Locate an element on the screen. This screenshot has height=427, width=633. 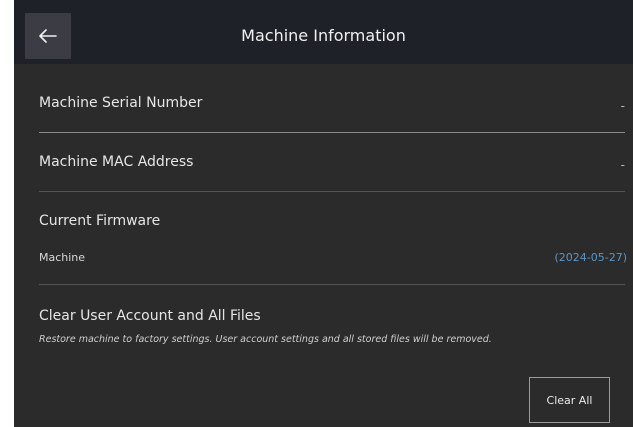
mac-address-label: Machine MAC Address is located at coordinates (116, 162).